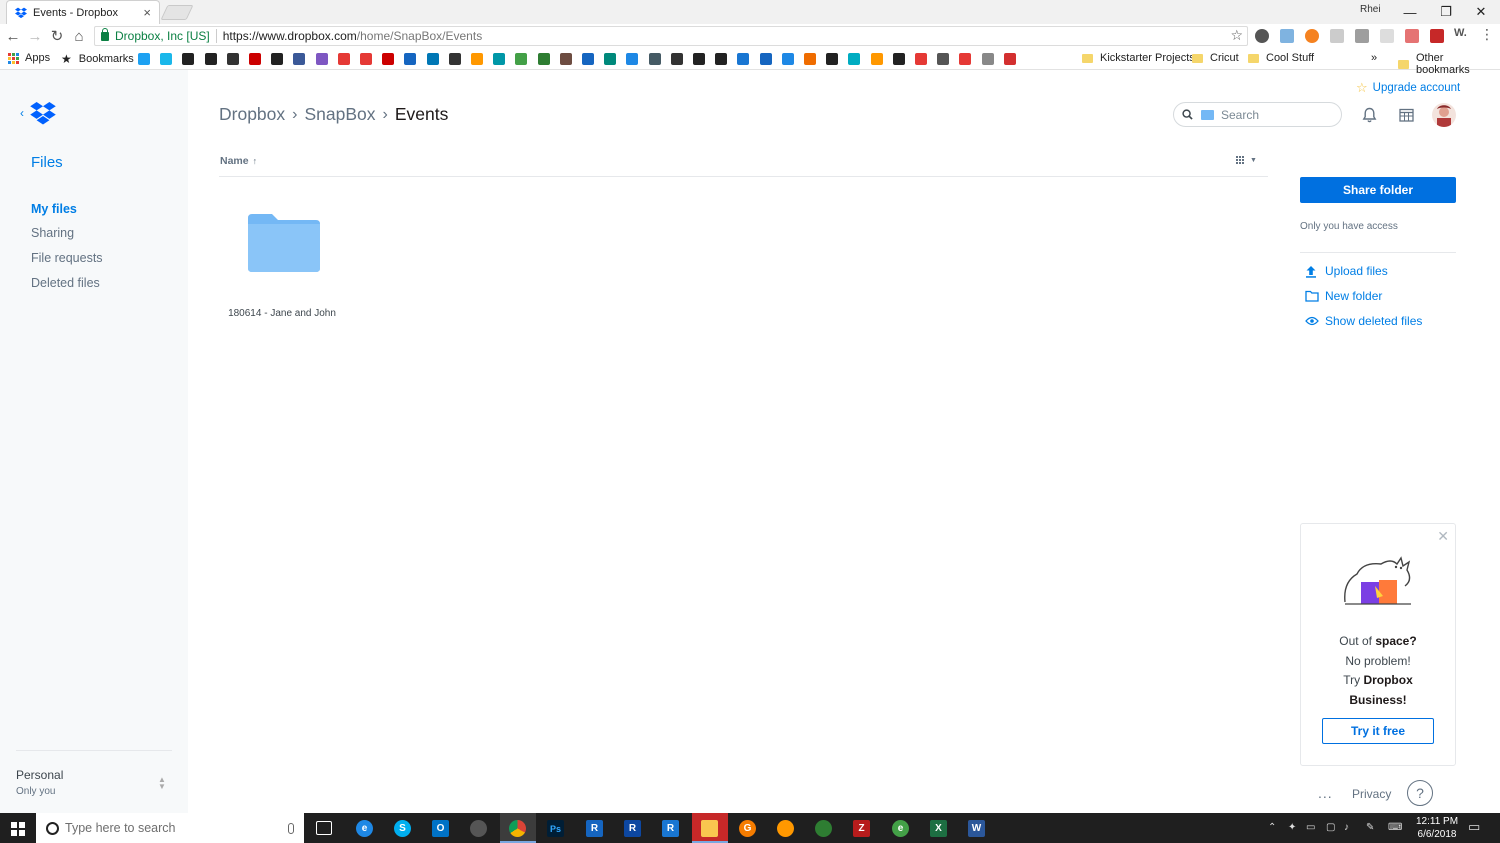 Image resolution: width=1500 pixels, height=843 pixels. I want to click on app-icon: G, so click(747, 828).